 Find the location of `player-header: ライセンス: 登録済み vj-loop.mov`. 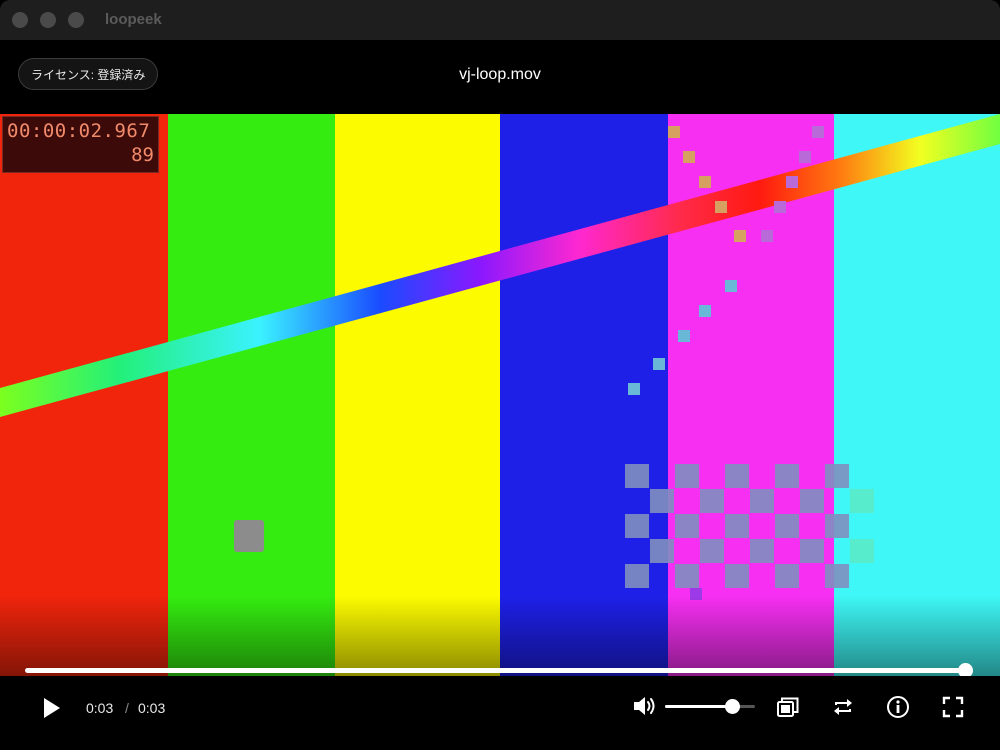

player-header: ライセンス: 登録済み vj-loop.mov is located at coordinates (500, 77).